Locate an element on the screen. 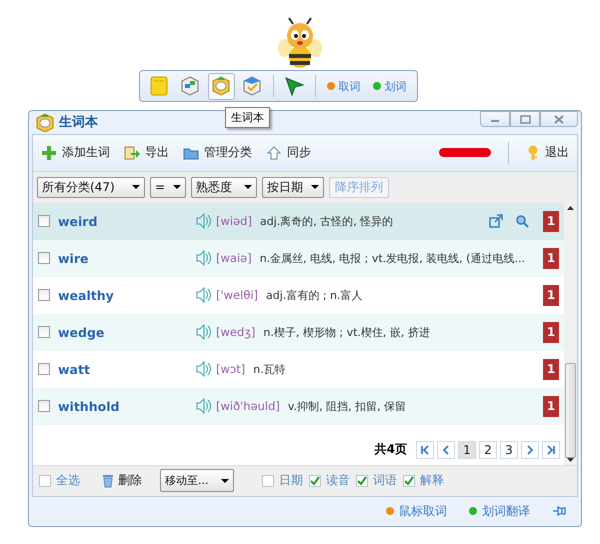 The height and width of the screenshot is (544, 600). page-count: 共4页 is located at coordinates (390, 449).